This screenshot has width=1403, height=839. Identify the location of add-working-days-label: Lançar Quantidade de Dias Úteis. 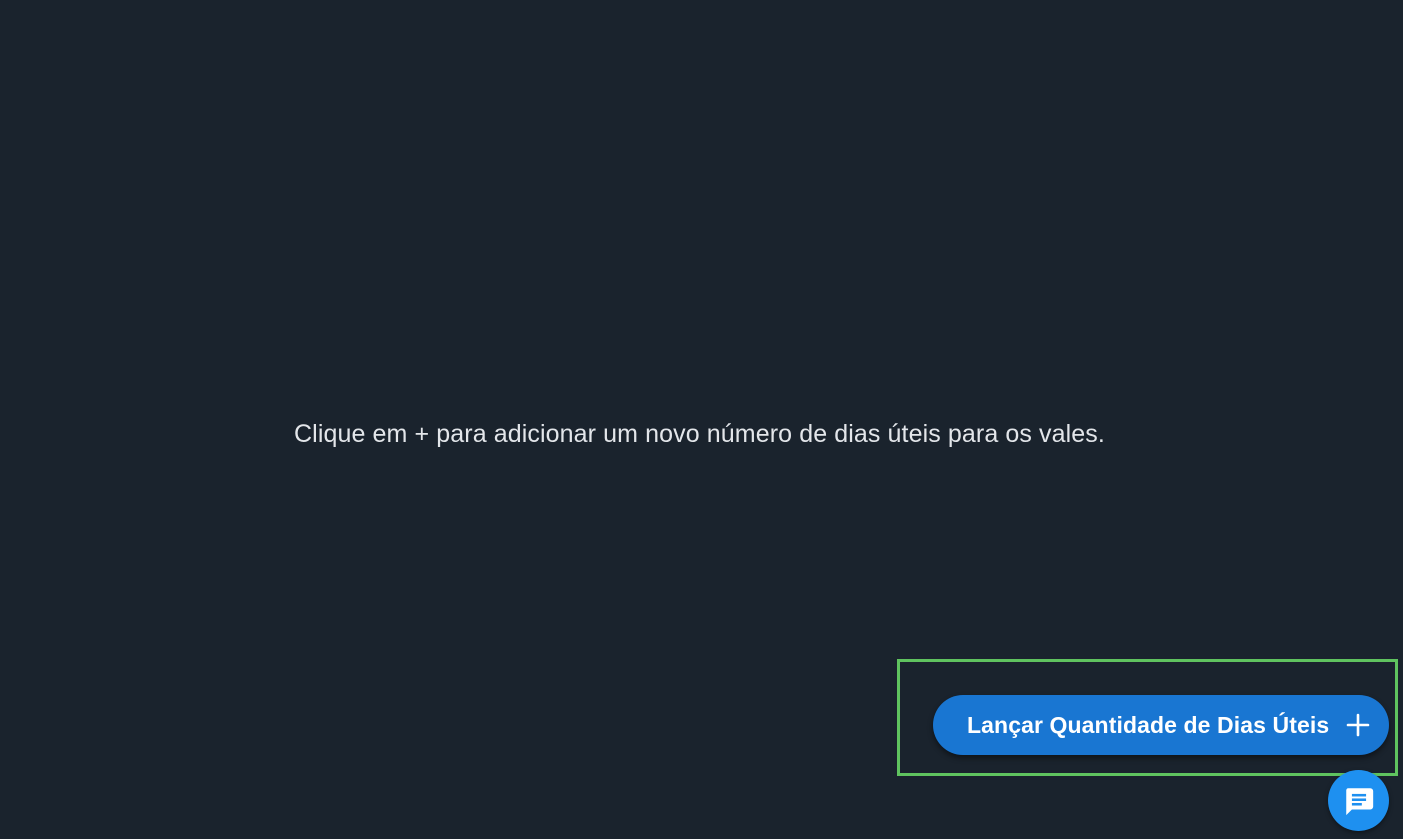
(1148, 724).